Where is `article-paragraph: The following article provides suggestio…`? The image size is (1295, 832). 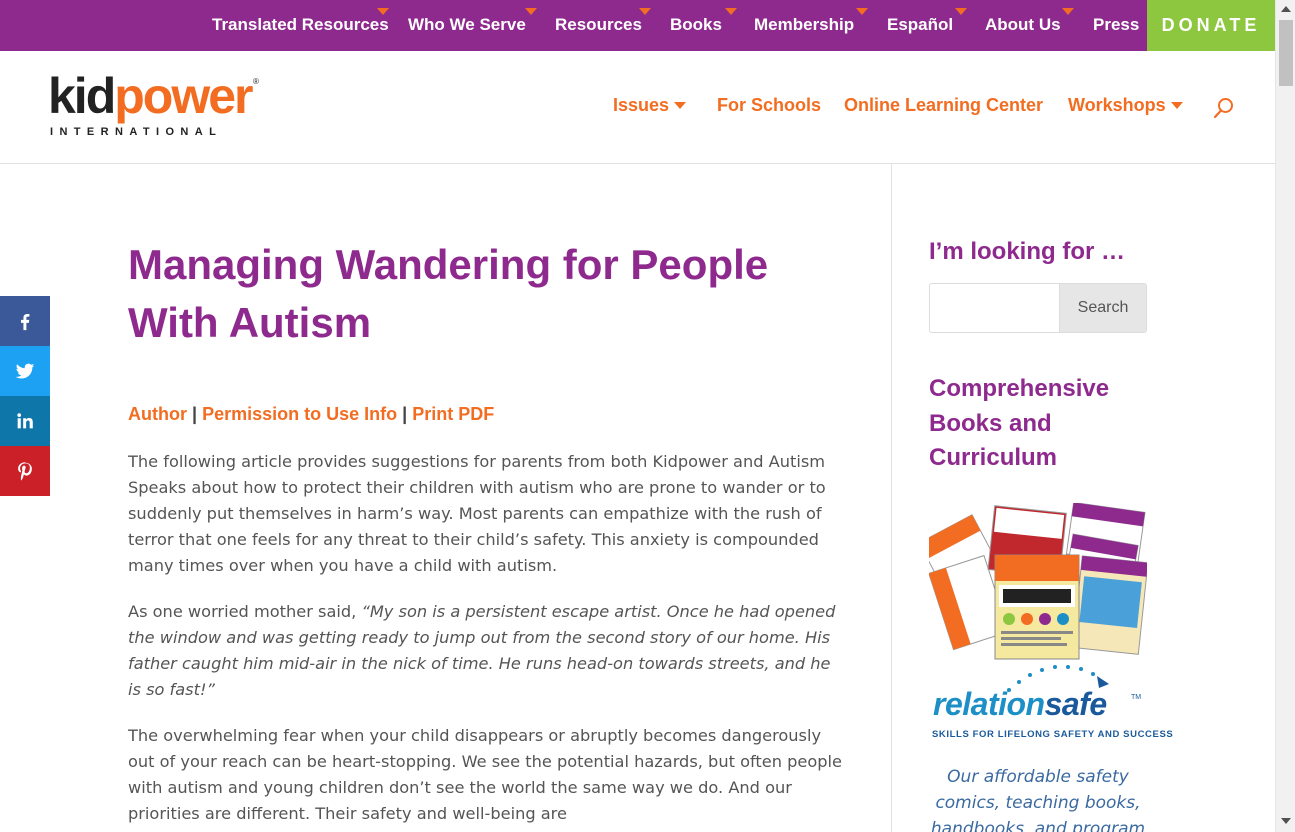
article-paragraph: The following article provides suggestio… is located at coordinates (477, 513).